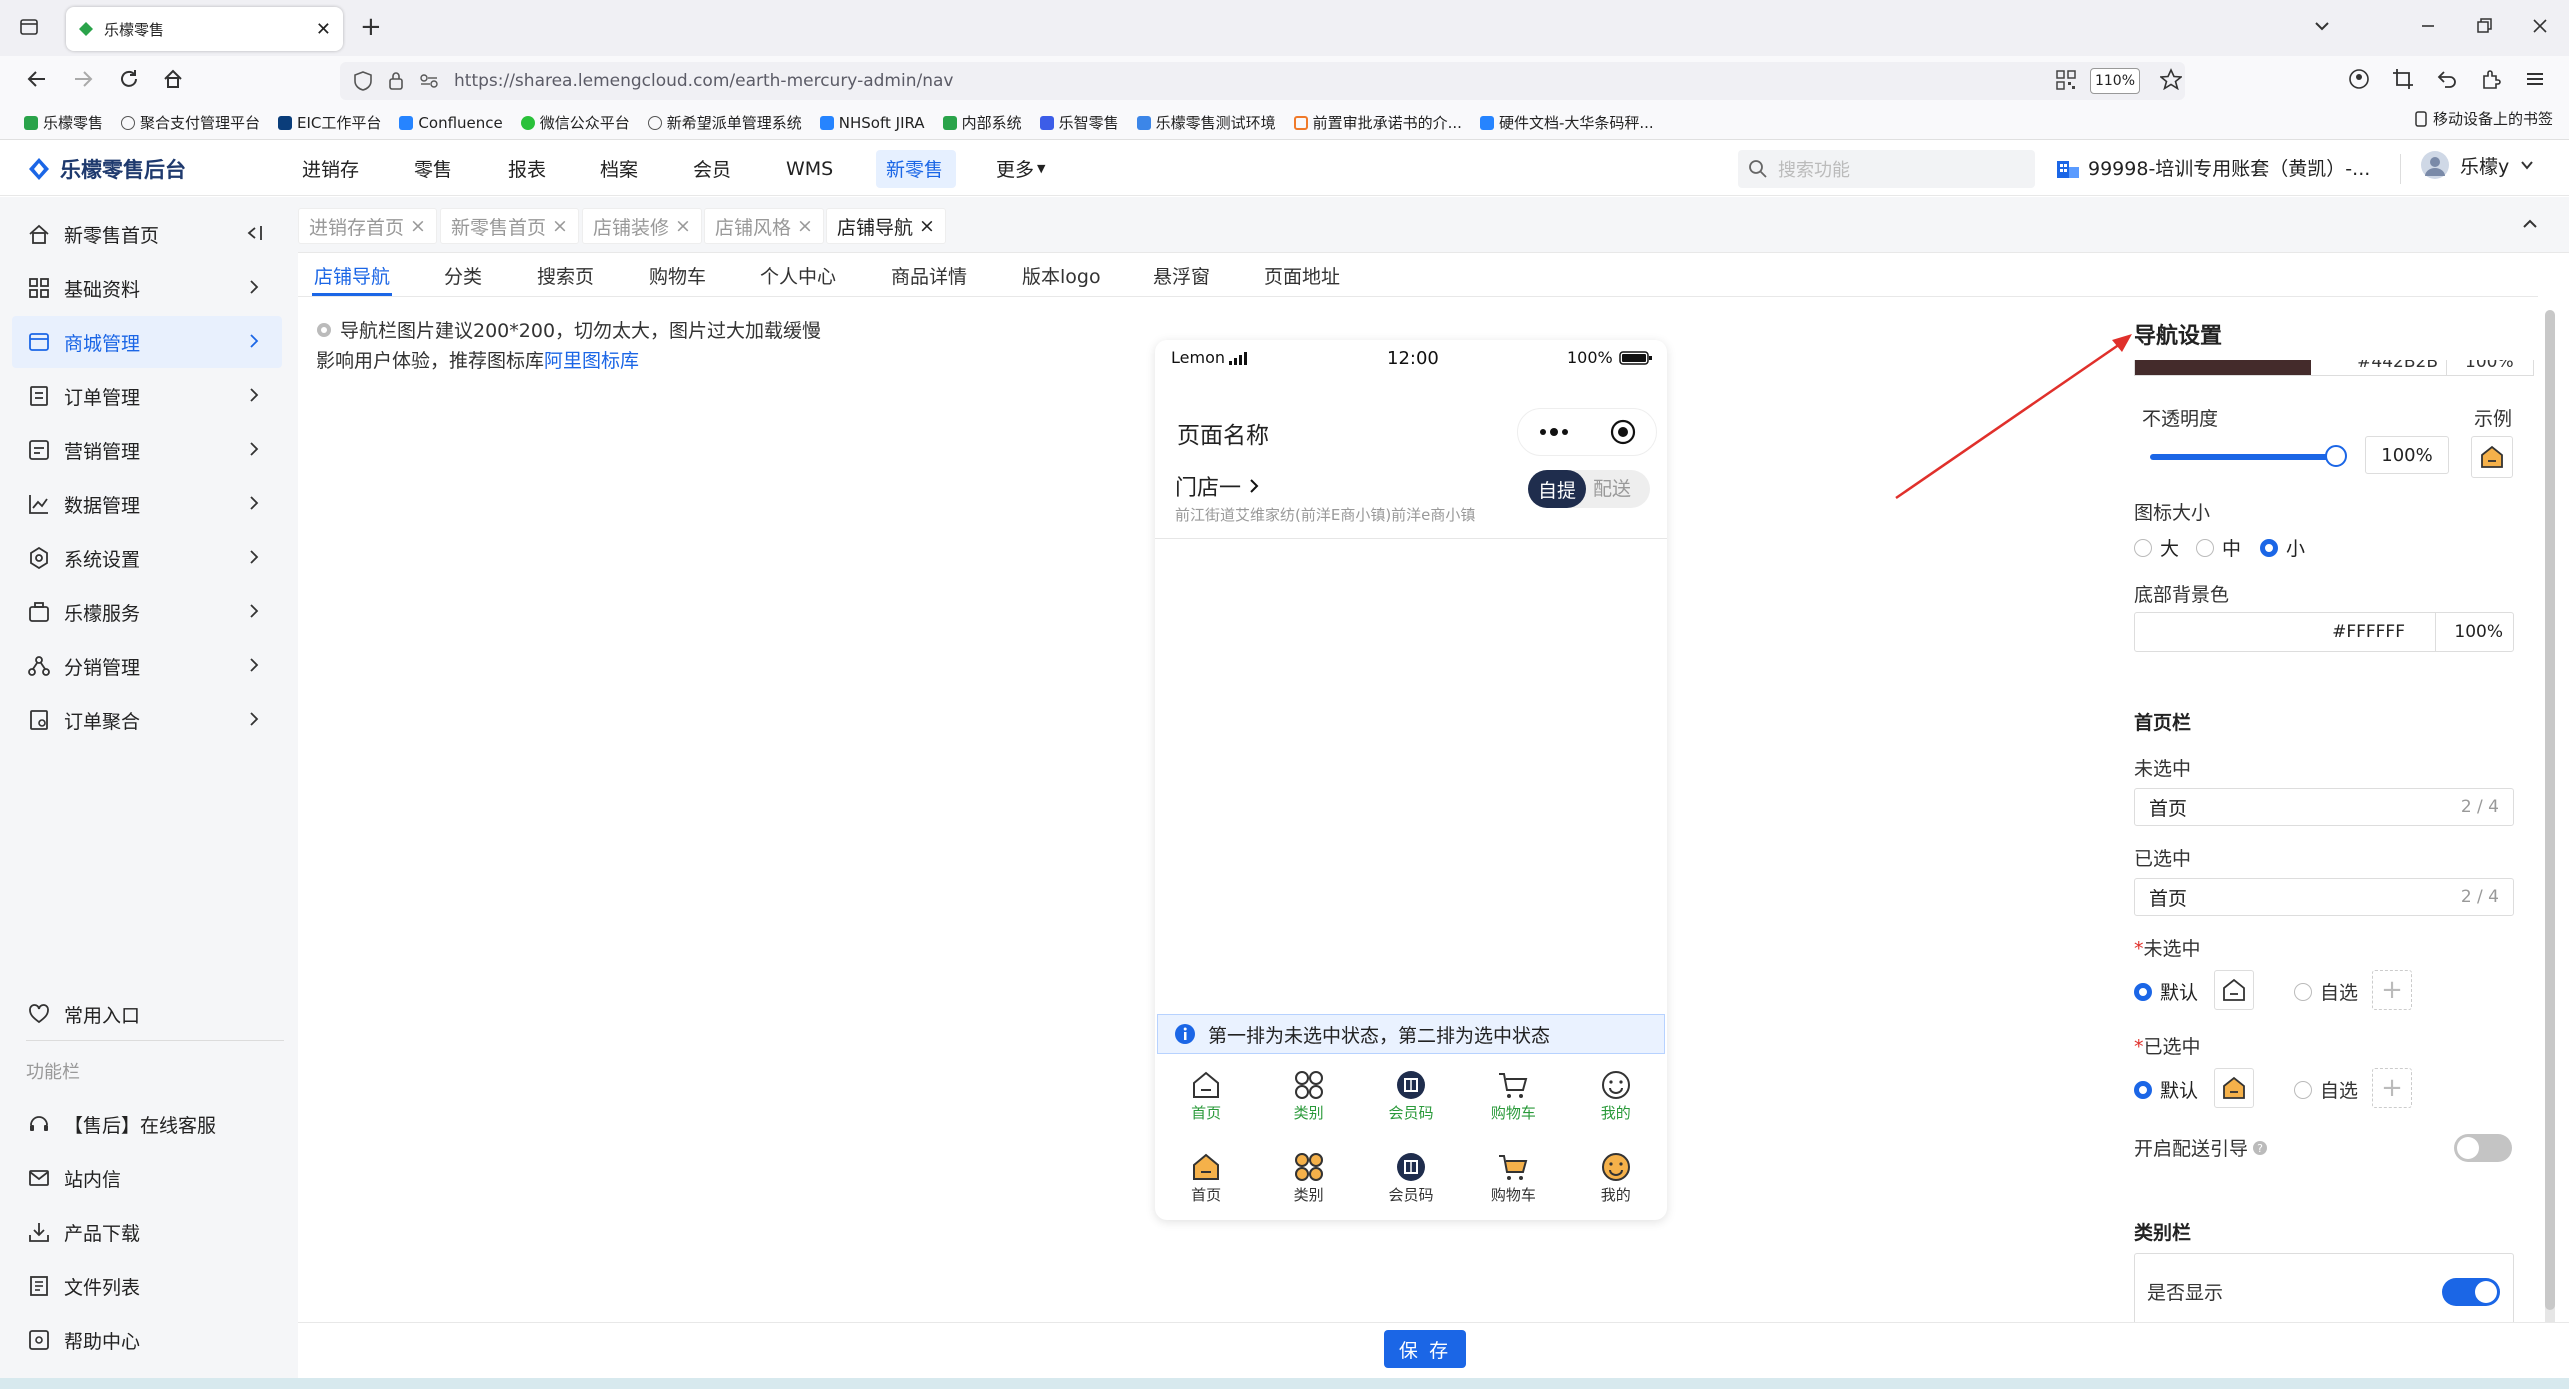 This screenshot has height=1389, width=2569. I want to click on tab-list-icon, so click(29, 27).